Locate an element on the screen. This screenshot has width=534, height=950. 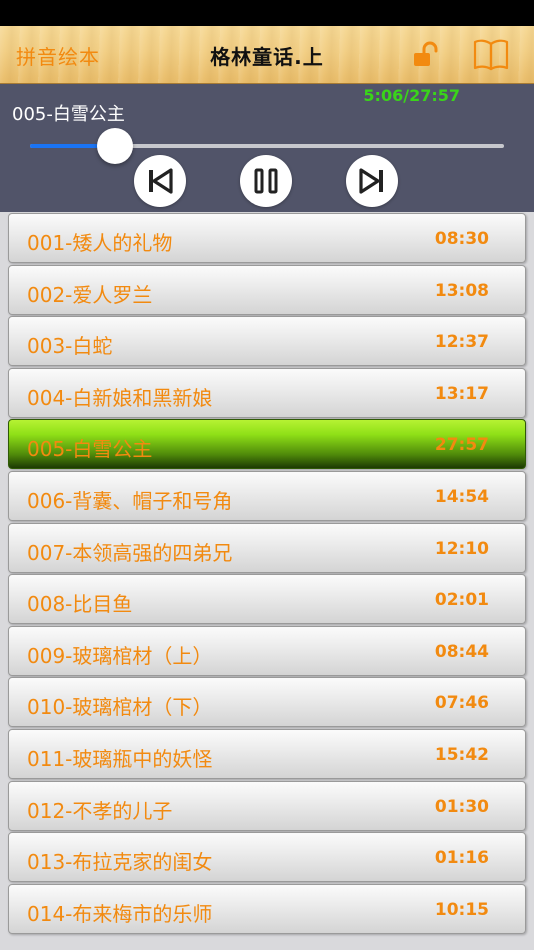
track-duration: 08:30 is located at coordinates (461, 239).